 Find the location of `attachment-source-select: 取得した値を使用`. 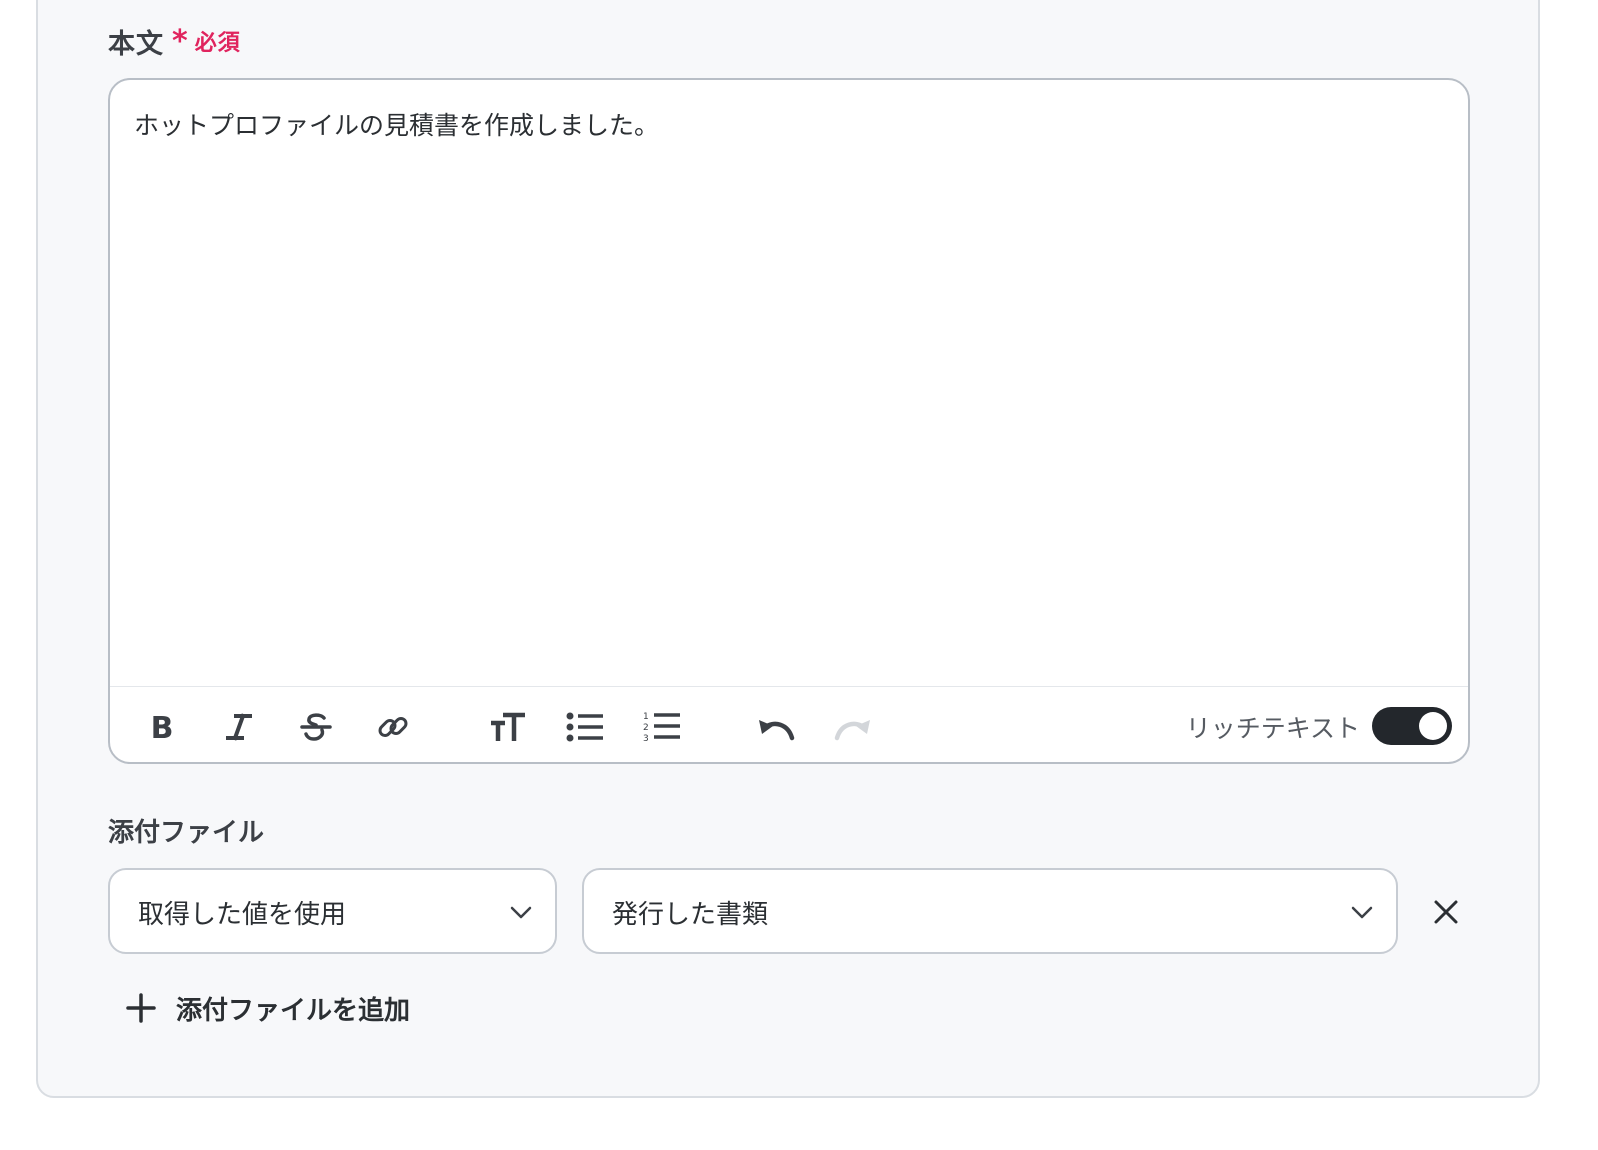

attachment-source-select: 取得した値を使用 is located at coordinates (332, 911).